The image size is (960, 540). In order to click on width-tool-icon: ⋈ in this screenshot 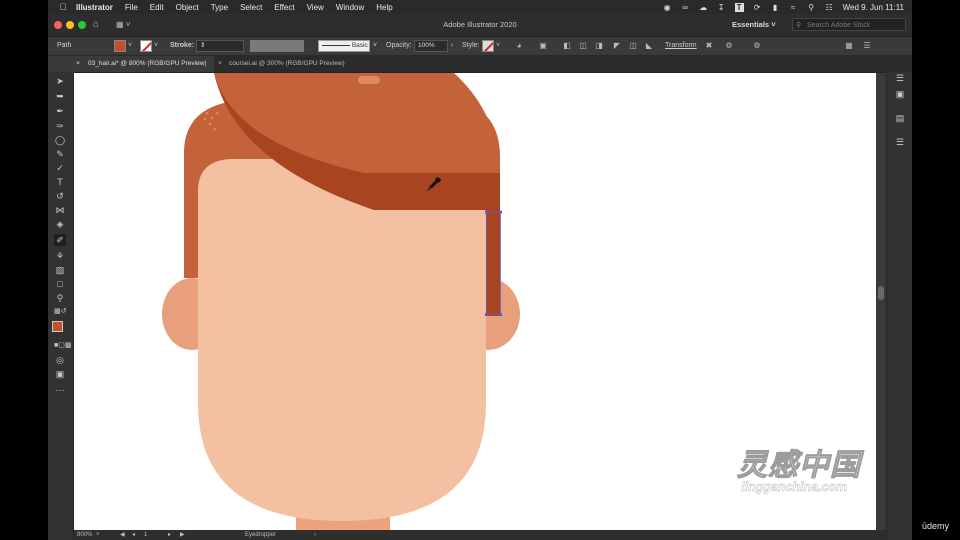, I will do `click(60, 210)`.